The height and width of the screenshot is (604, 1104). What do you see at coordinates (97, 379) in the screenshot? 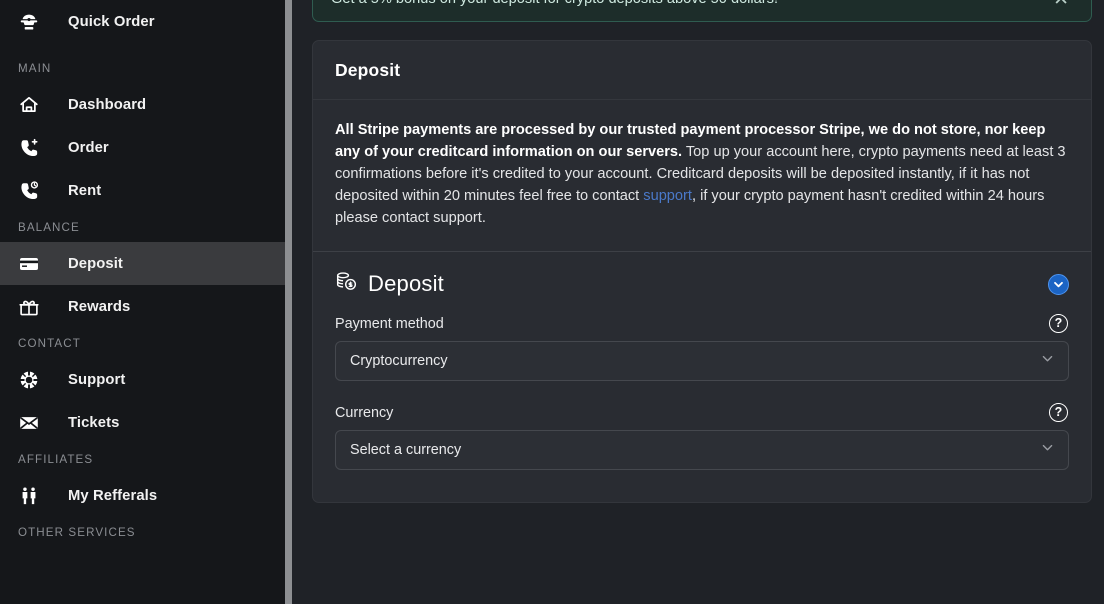
I see `sidebar-item-label: Support` at bounding box center [97, 379].